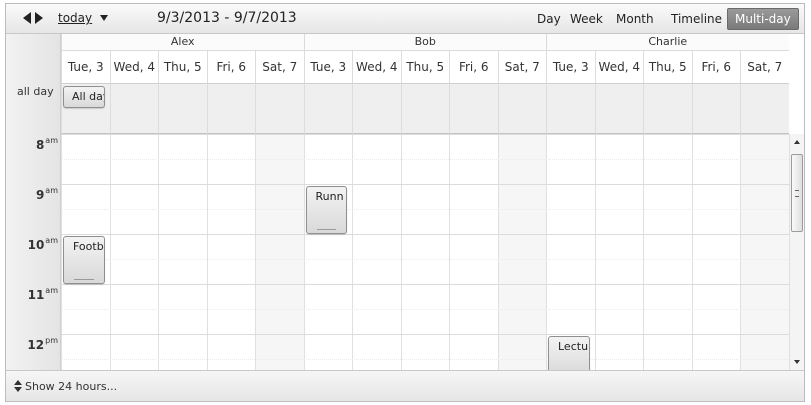  I want to click on hour-value: 12, so click(36, 345).